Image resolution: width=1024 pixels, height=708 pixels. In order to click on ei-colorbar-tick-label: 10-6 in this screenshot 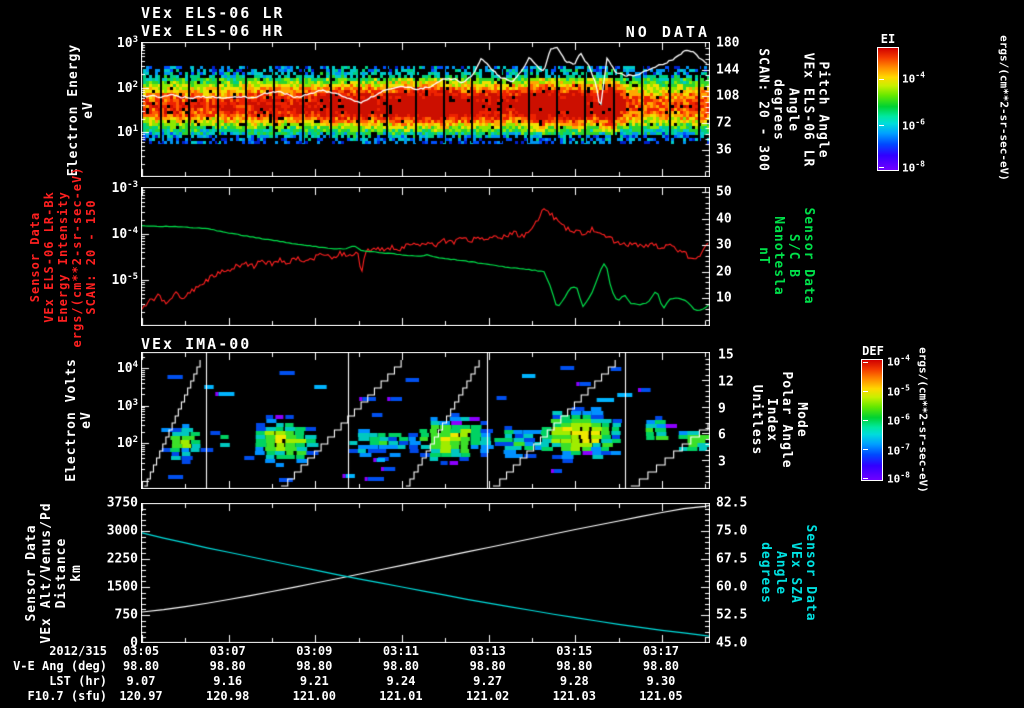, I will do `click(913, 125)`.